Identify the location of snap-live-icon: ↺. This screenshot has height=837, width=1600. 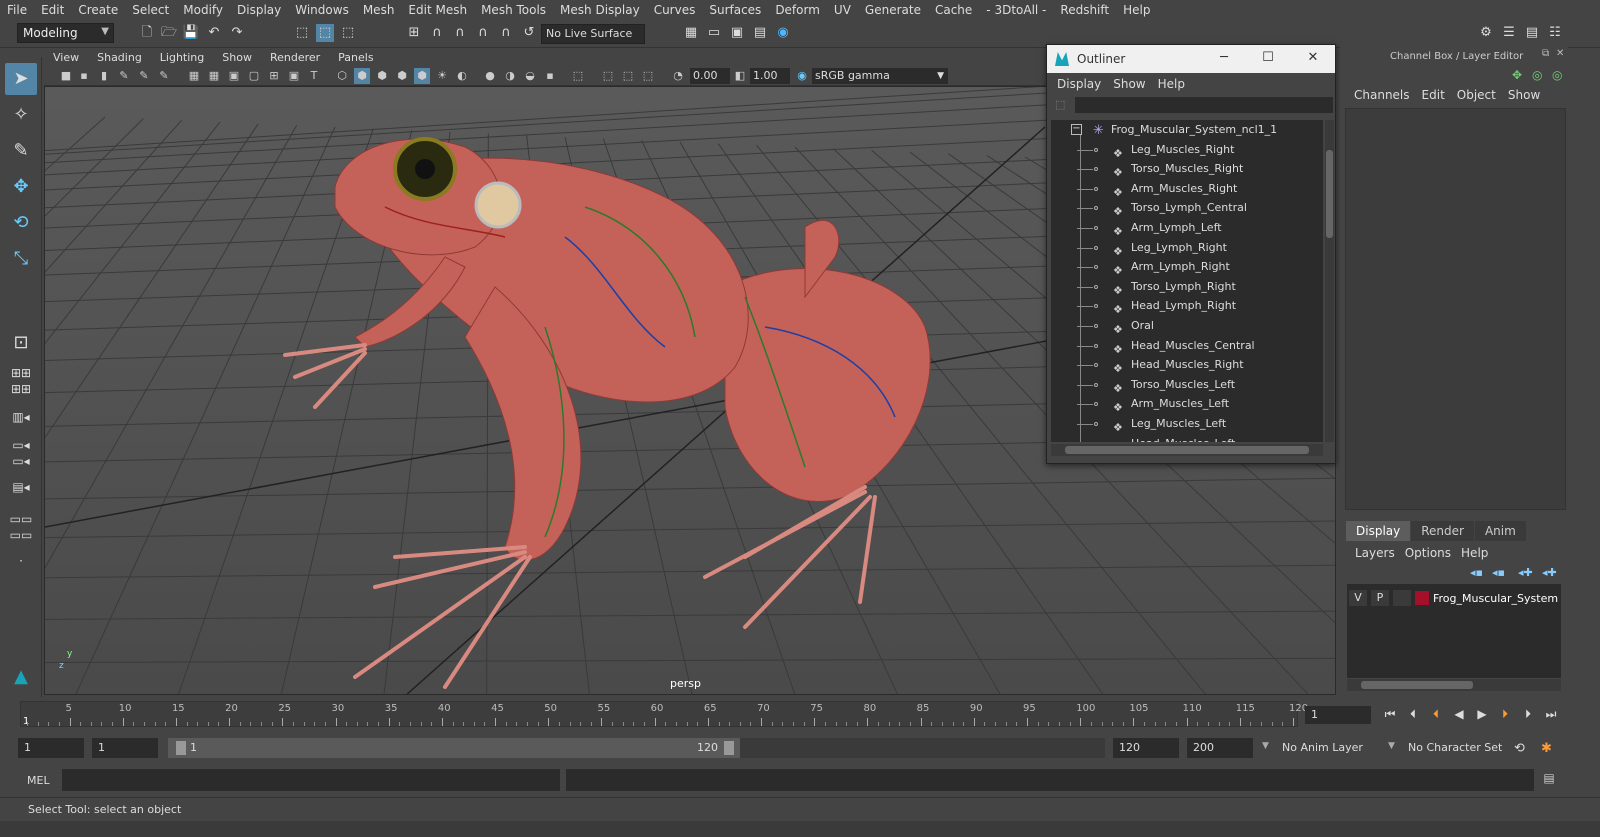
(529, 33).